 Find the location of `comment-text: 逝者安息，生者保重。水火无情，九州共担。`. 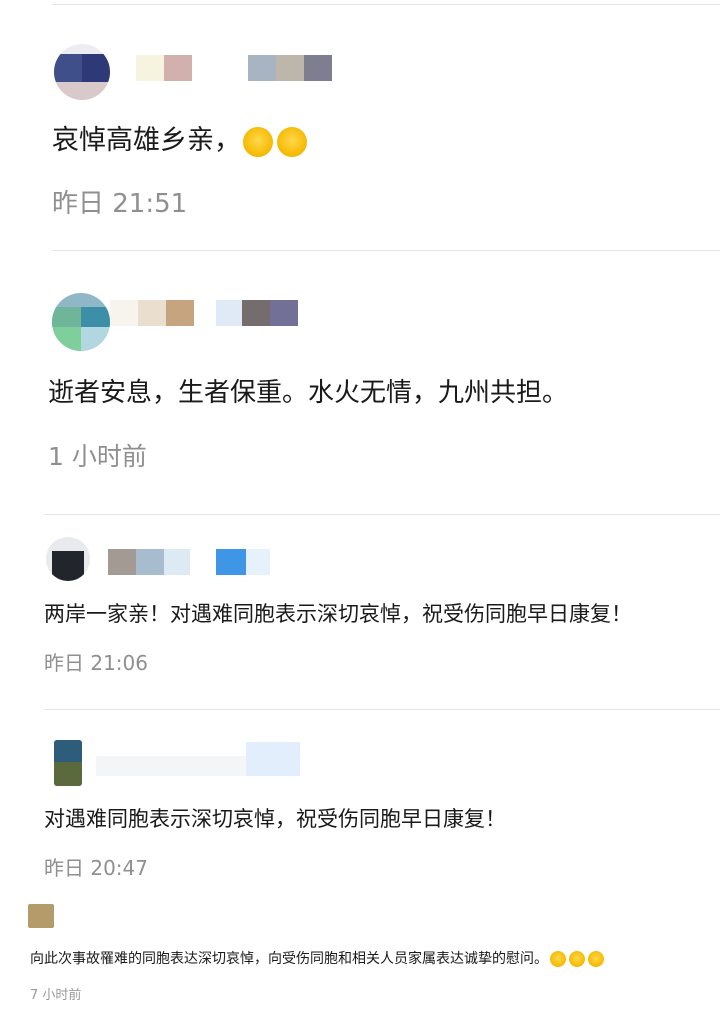

comment-text: 逝者安息，生者保重。水火无情，九州共担。 is located at coordinates (308, 393).